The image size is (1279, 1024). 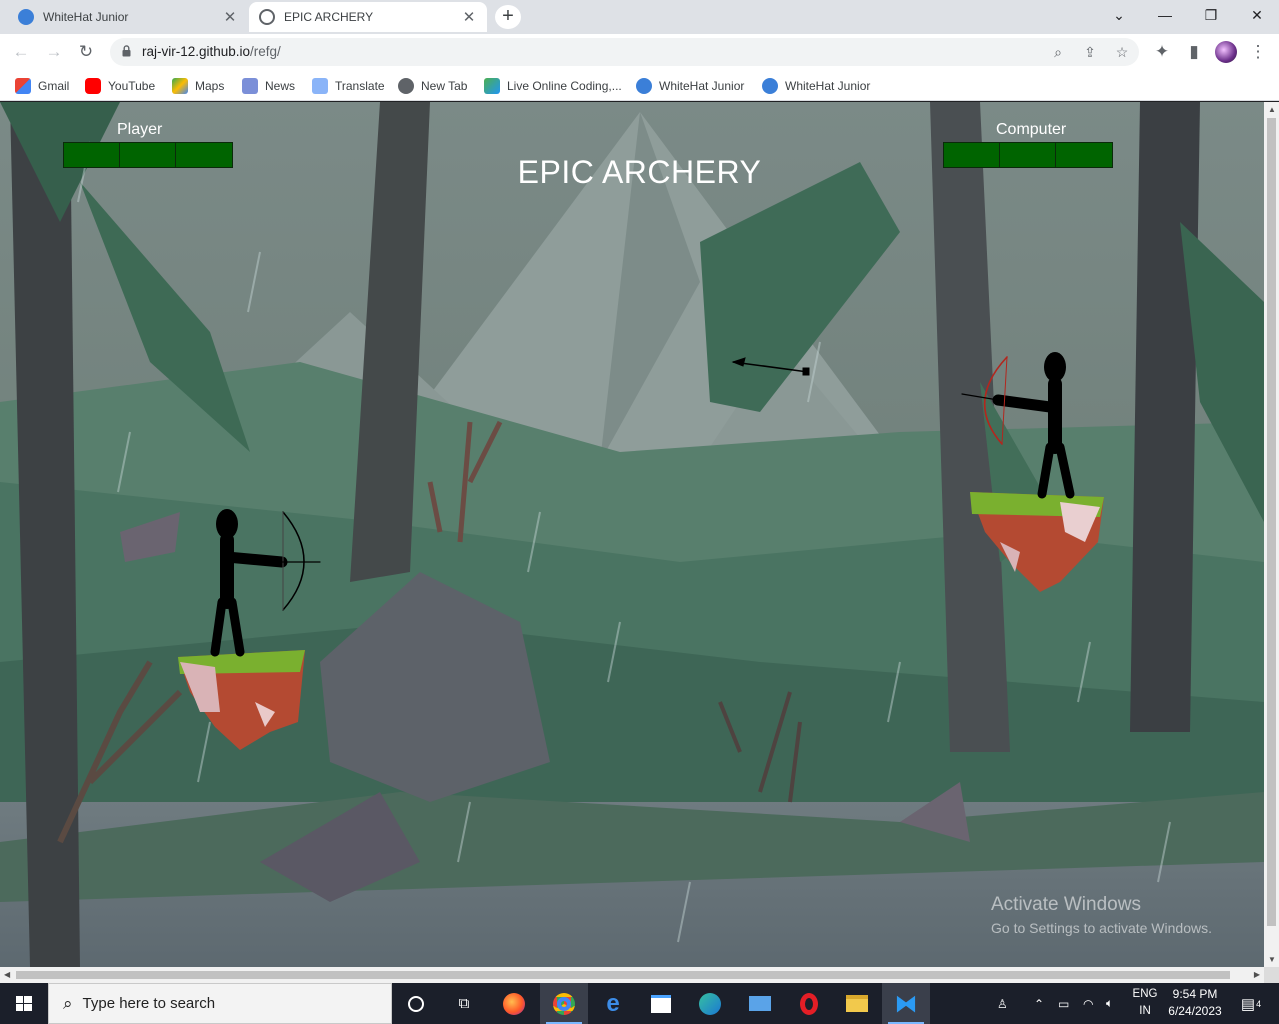 I want to click on url-text: raj-vir-12.github.io/refg/, so click(x=211, y=51).